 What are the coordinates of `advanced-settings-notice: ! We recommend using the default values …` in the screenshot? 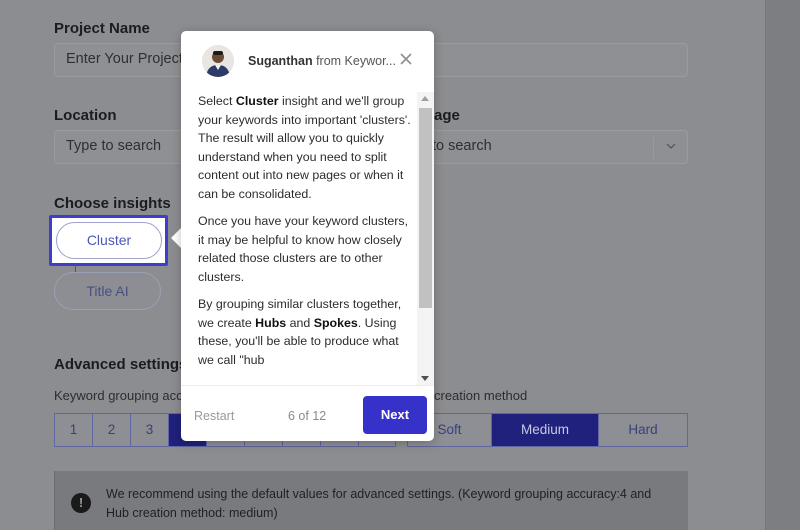 It's located at (371, 500).